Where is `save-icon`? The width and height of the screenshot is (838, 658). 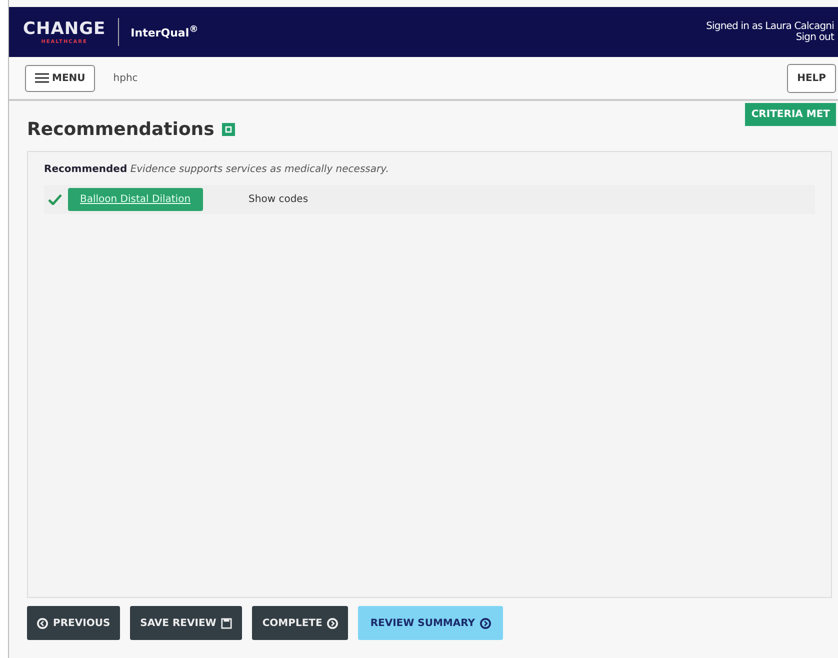 save-icon is located at coordinates (226, 623).